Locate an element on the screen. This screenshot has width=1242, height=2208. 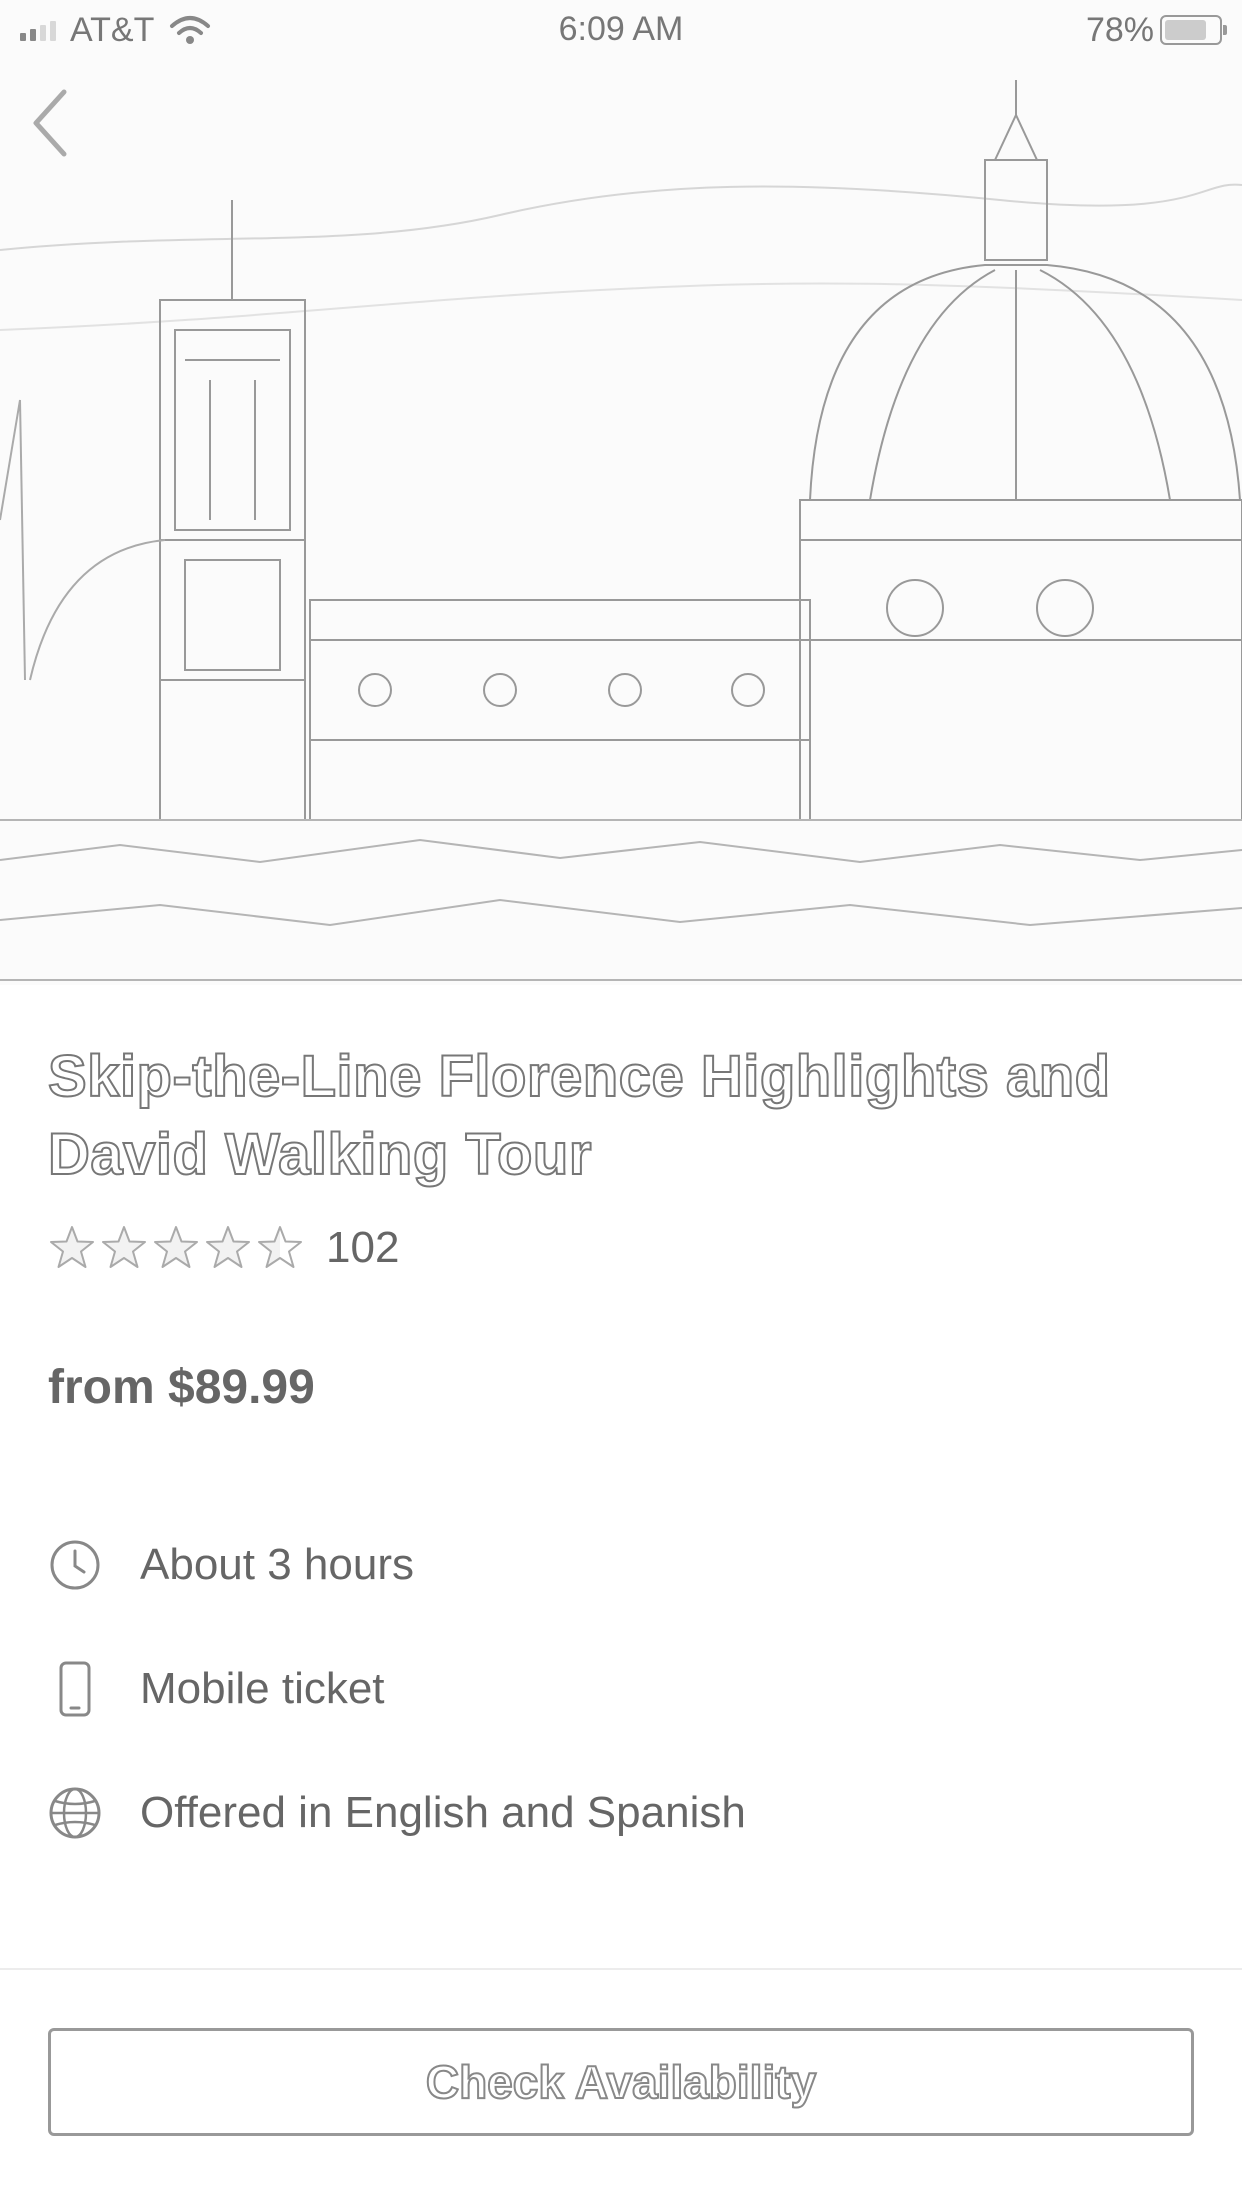
feature-ticket: Mobile ticket is located at coordinates (216, 1689).